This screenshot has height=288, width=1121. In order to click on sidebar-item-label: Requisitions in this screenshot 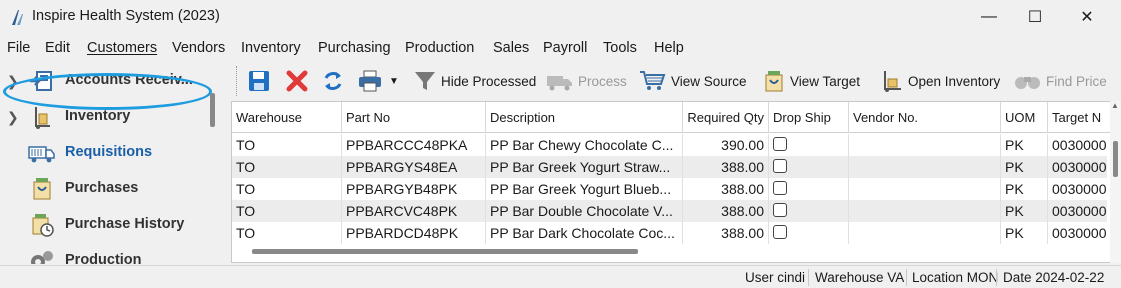, I will do `click(109, 152)`.